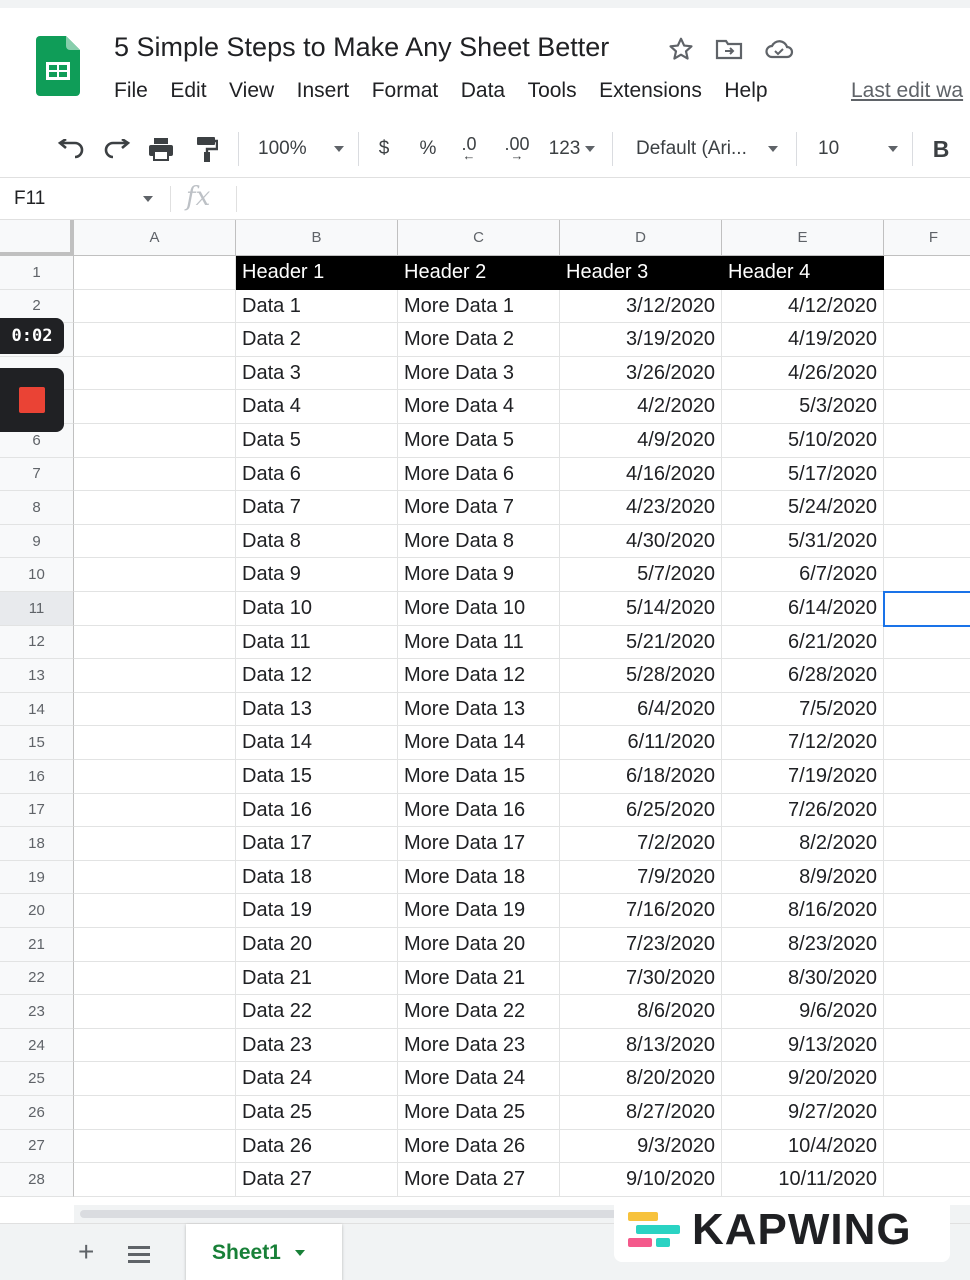 The height and width of the screenshot is (1280, 970). Describe the element at coordinates (641, 340) in the screenshot. I see `table-cell: 3/19/2020` at that location.